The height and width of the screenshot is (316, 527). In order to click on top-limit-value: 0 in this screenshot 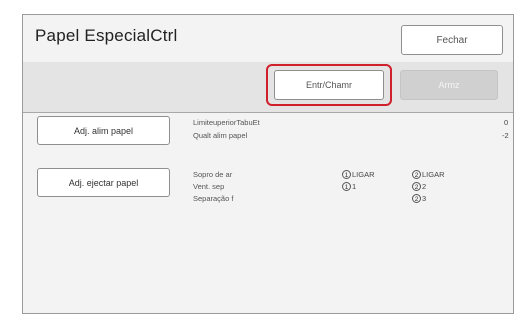, I will do `click(506, 122)`.